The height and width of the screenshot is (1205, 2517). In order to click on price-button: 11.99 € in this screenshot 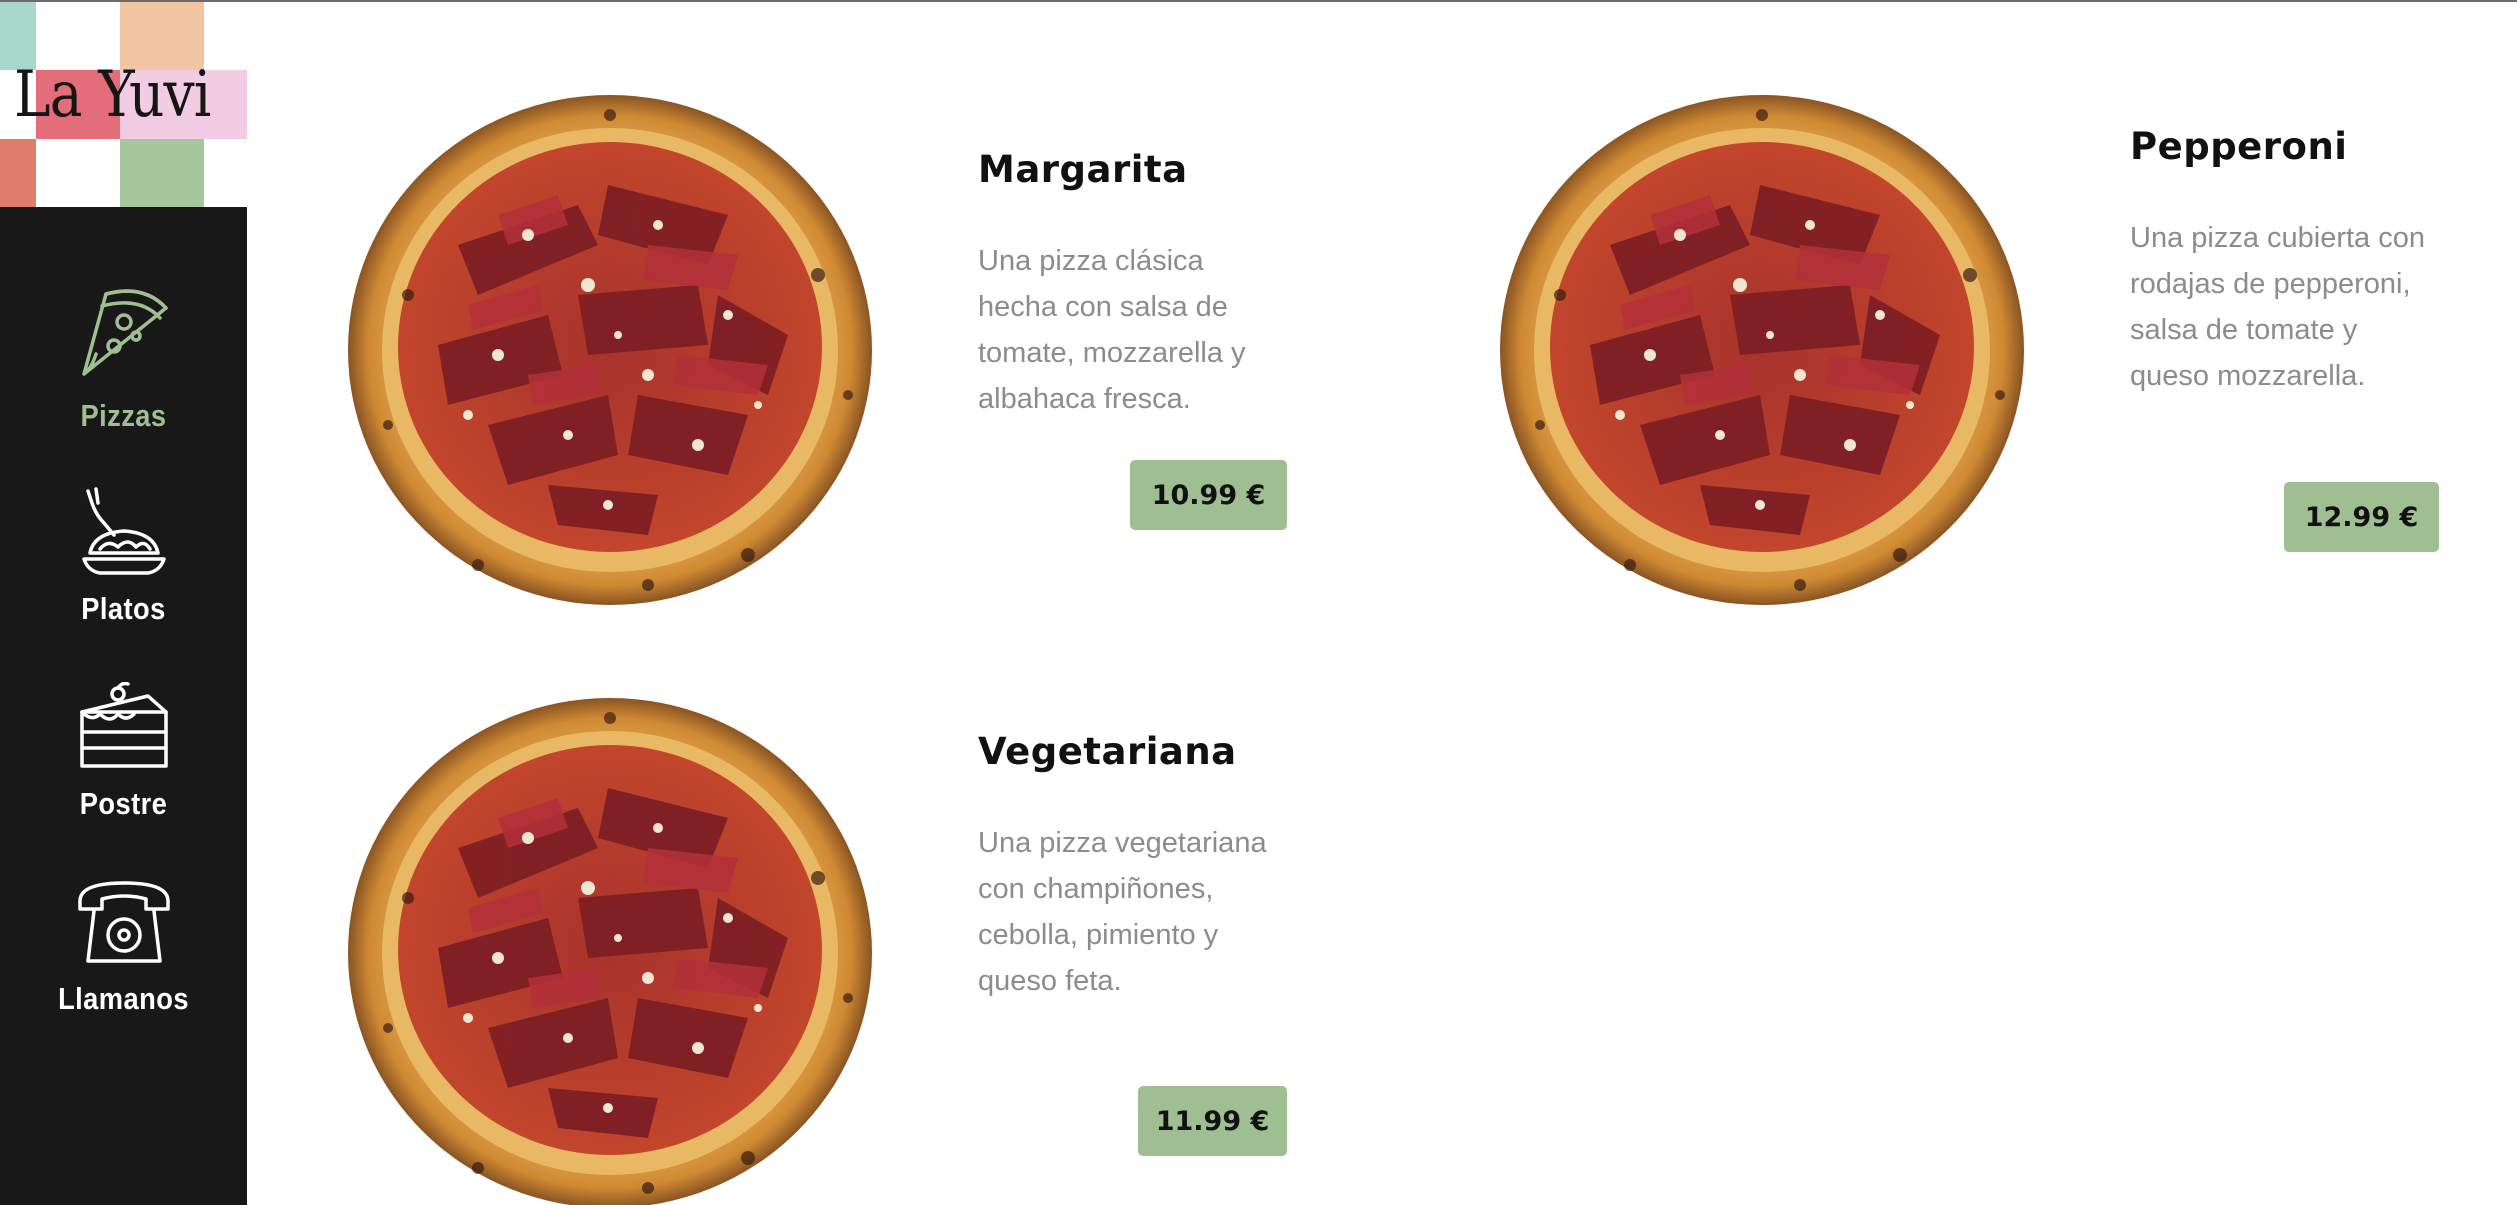, I will do `click(1212, 1121)`.